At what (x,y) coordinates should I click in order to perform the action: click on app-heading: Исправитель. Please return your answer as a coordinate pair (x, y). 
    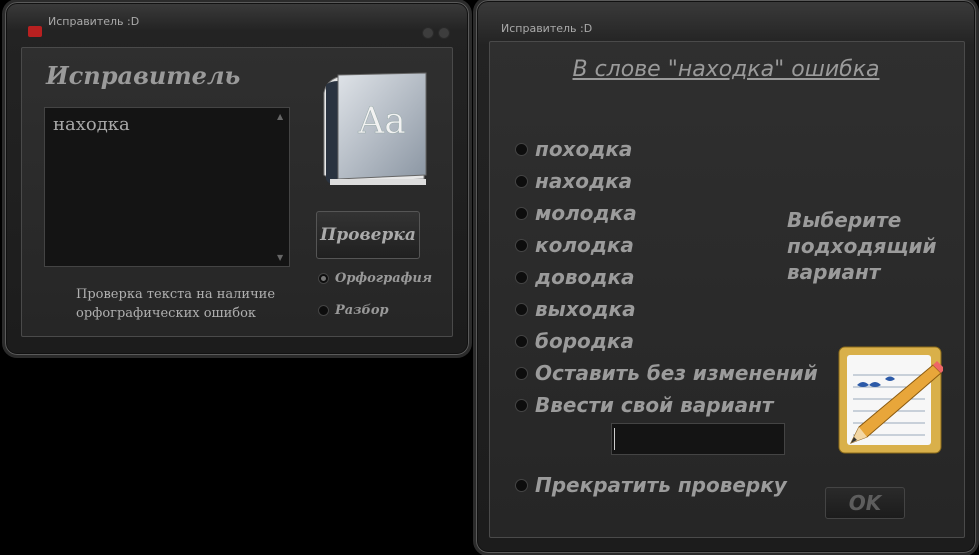
    Looking at the image, I should click on (143, 75).